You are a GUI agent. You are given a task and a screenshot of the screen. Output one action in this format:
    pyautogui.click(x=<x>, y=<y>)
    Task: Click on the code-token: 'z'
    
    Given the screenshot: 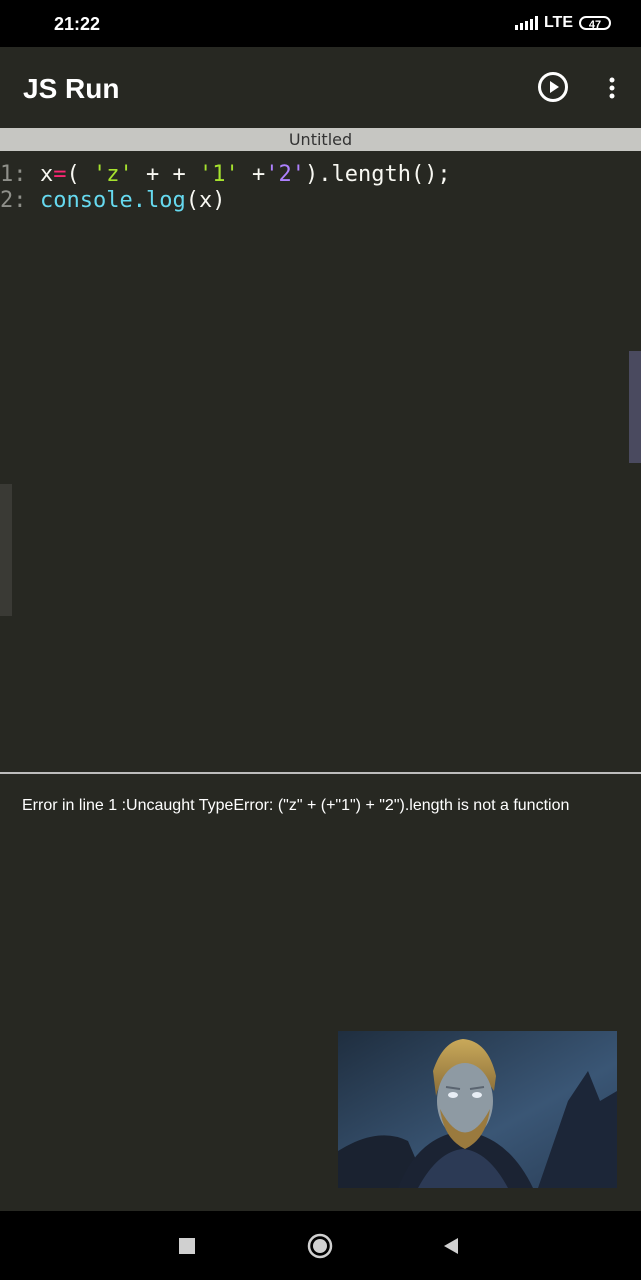 What is the action you would take?
    pyautogui.click(x=113, y=174)
    